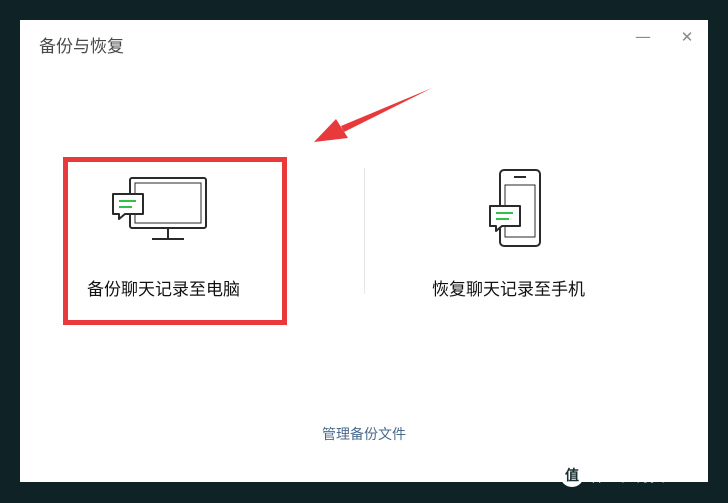 The height and width of the screenshot is (503, 728). What do you see at coordinates (643, 37) in the screenshot?
I see `minimize-button: —` at bounding box center [643, 37].